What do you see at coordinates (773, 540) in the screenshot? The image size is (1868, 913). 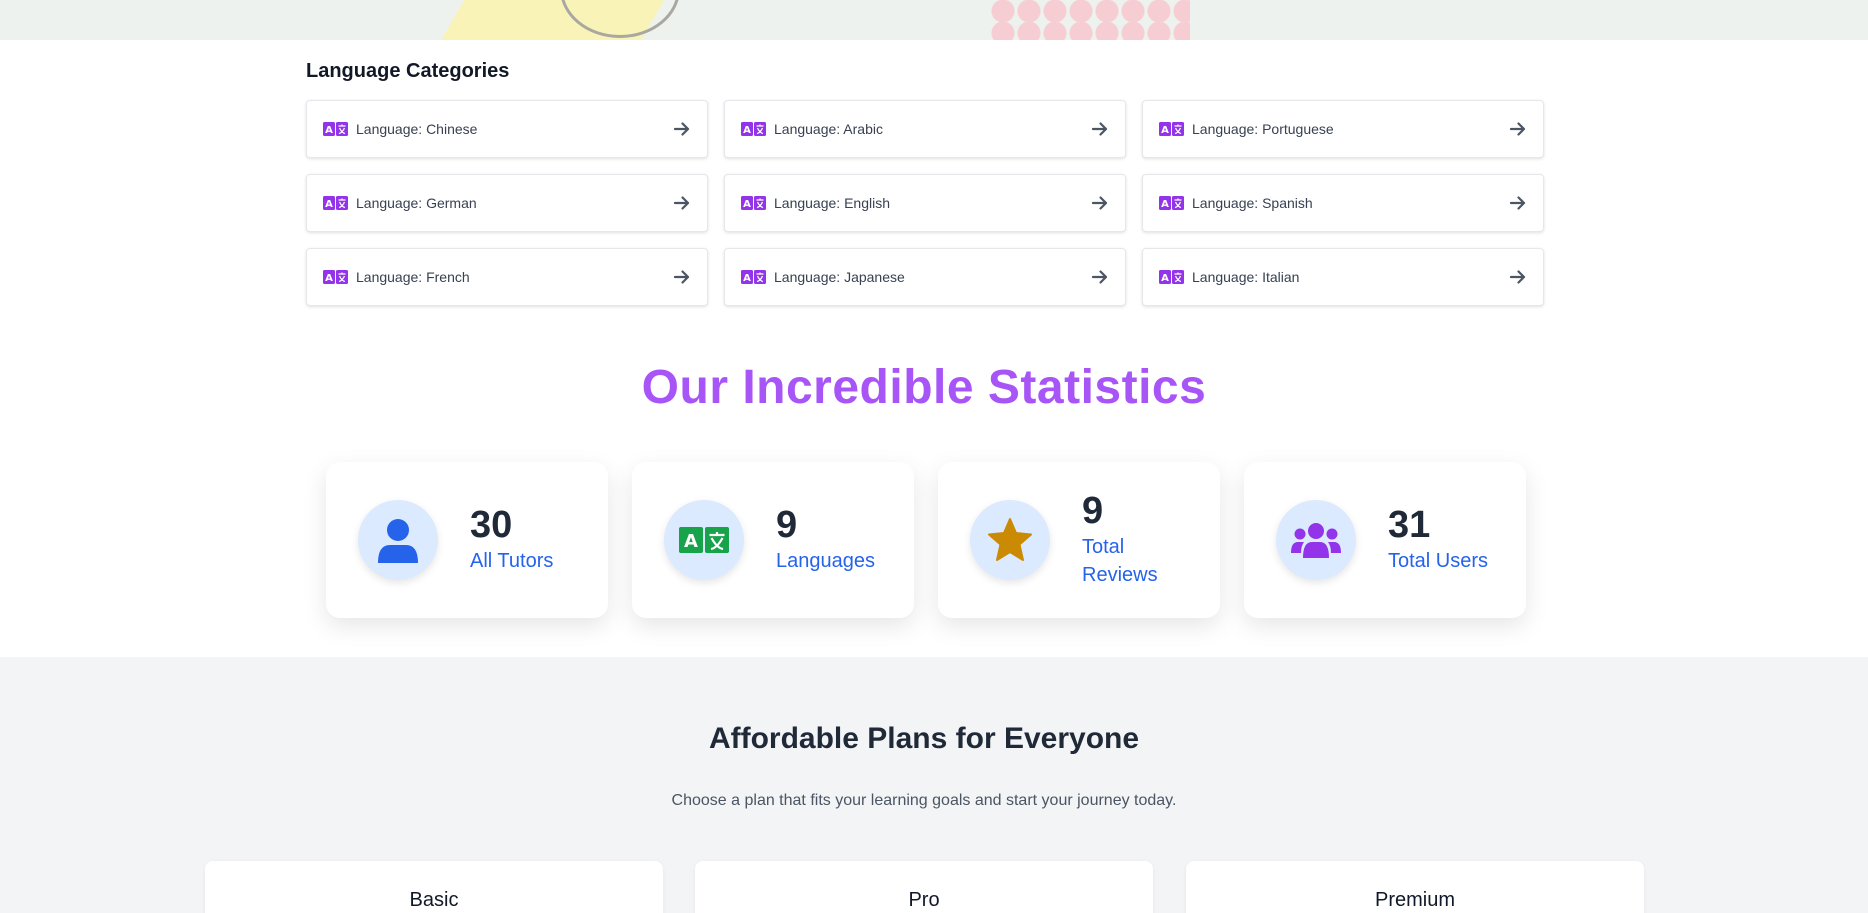 I see `stat-card-languages: A 9 Languages` at bounding box center [773, 540].